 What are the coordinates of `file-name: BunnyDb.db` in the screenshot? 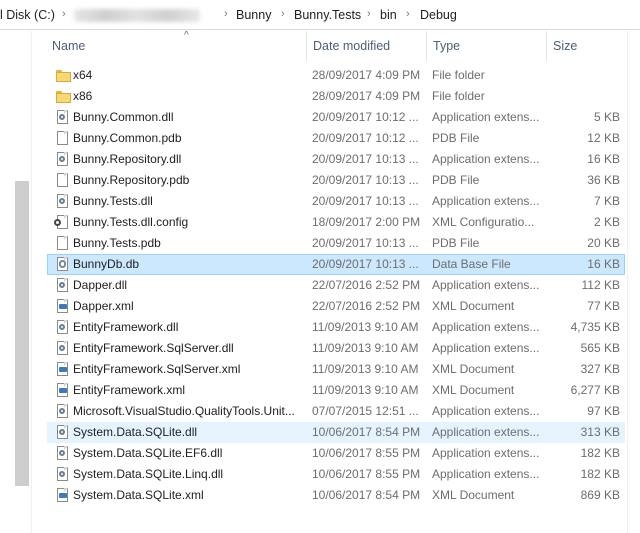 It's located at (106, 264).